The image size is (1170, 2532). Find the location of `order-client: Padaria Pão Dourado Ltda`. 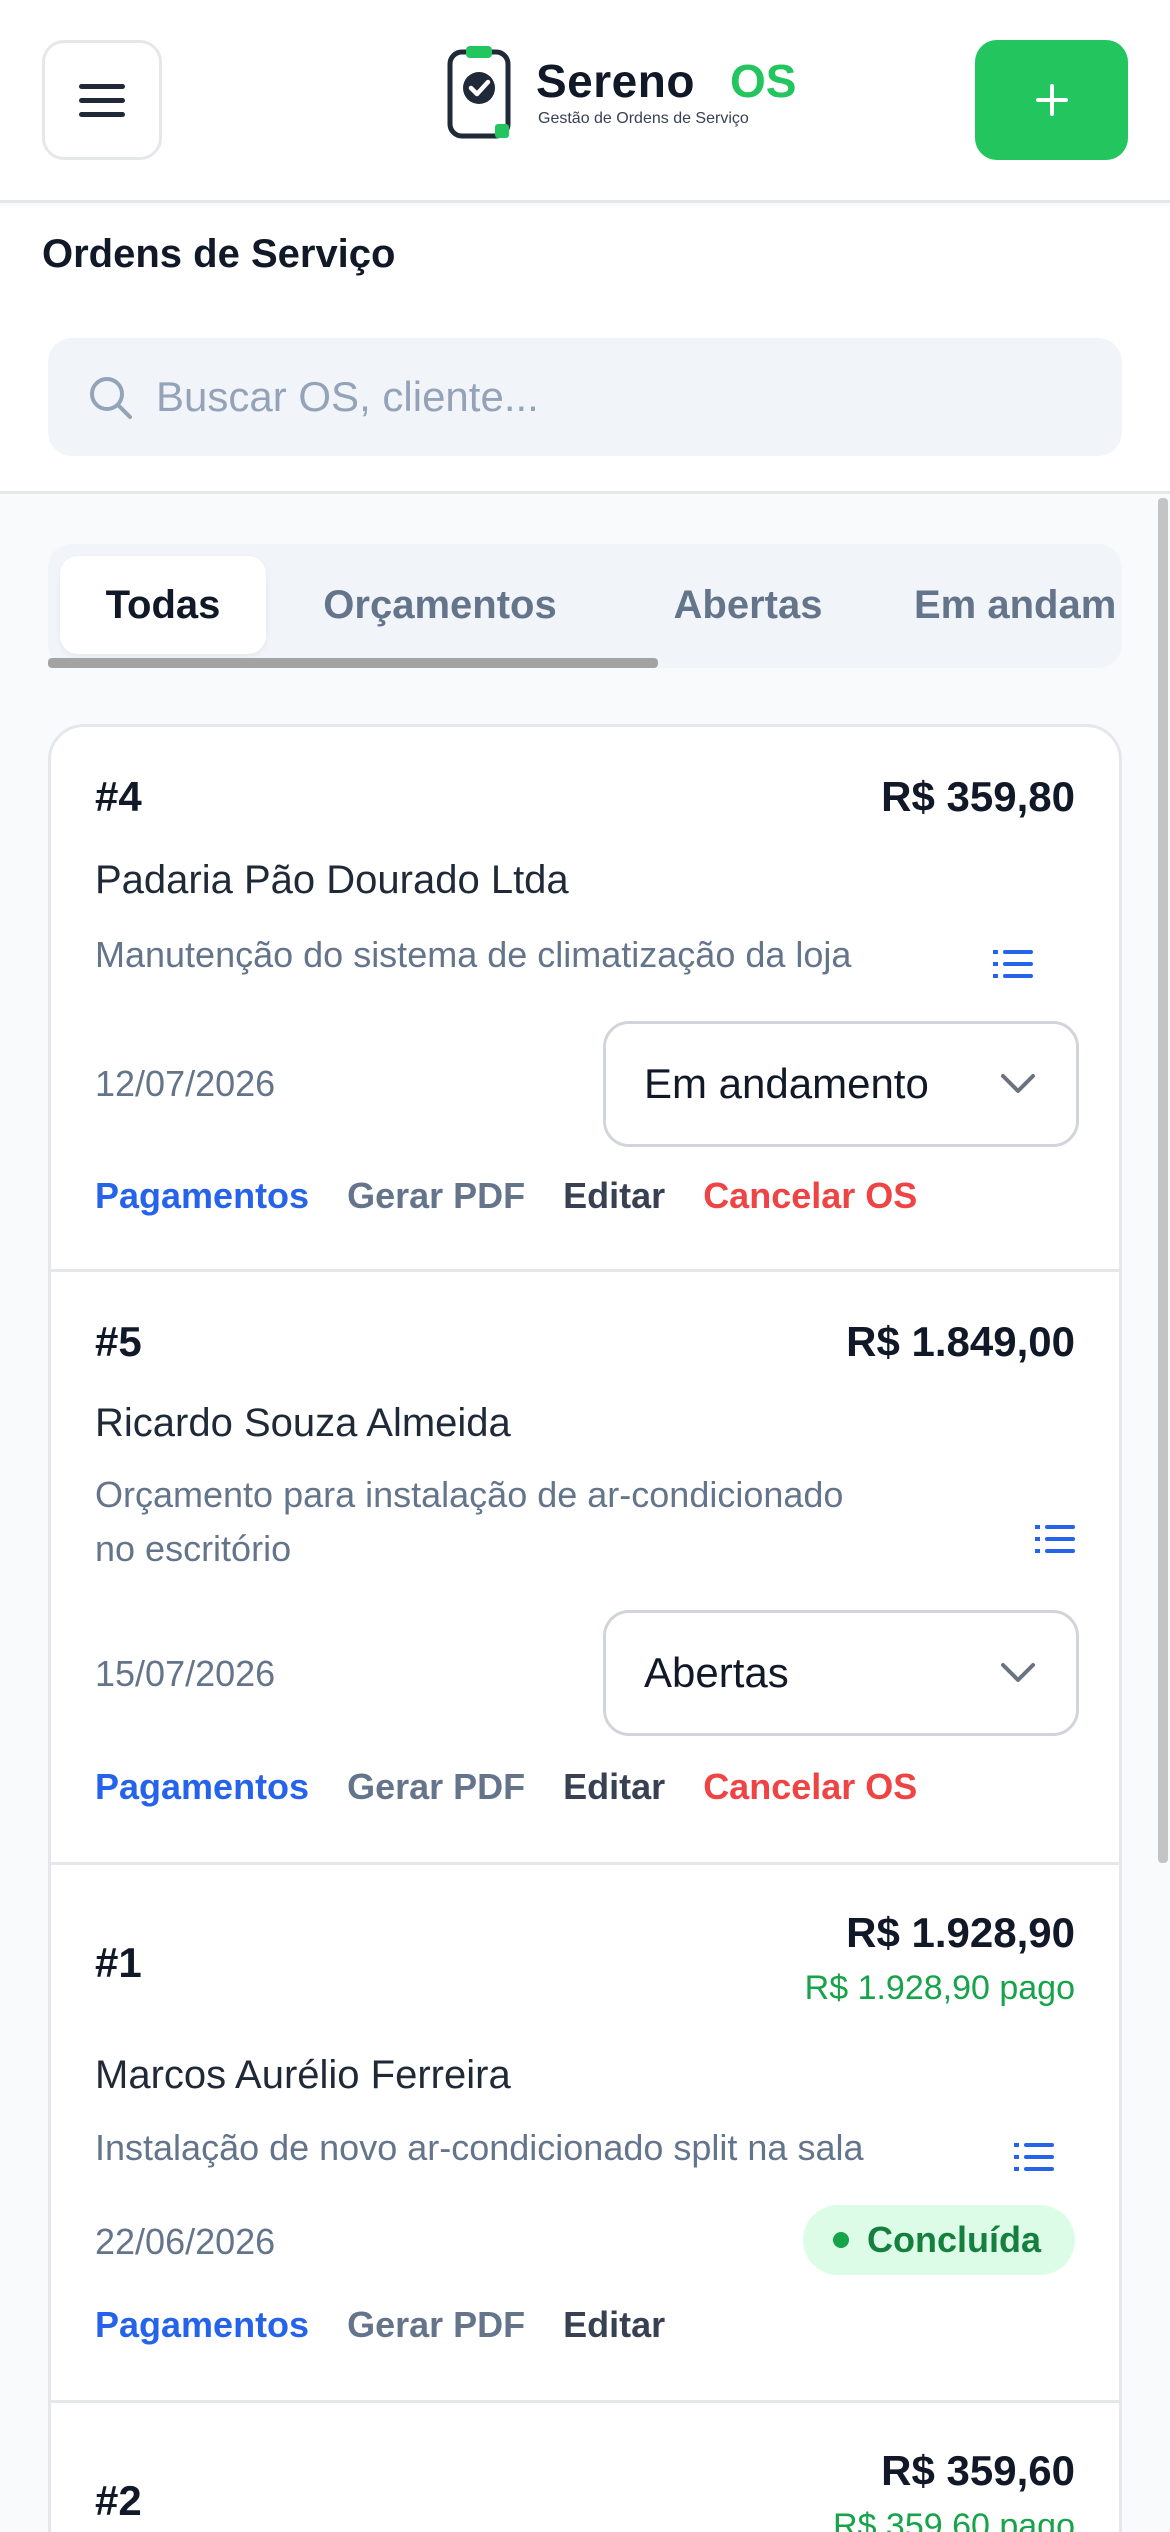

order-client: Padaria Pão Dourado Ltda is located at coordinates (332, 880).